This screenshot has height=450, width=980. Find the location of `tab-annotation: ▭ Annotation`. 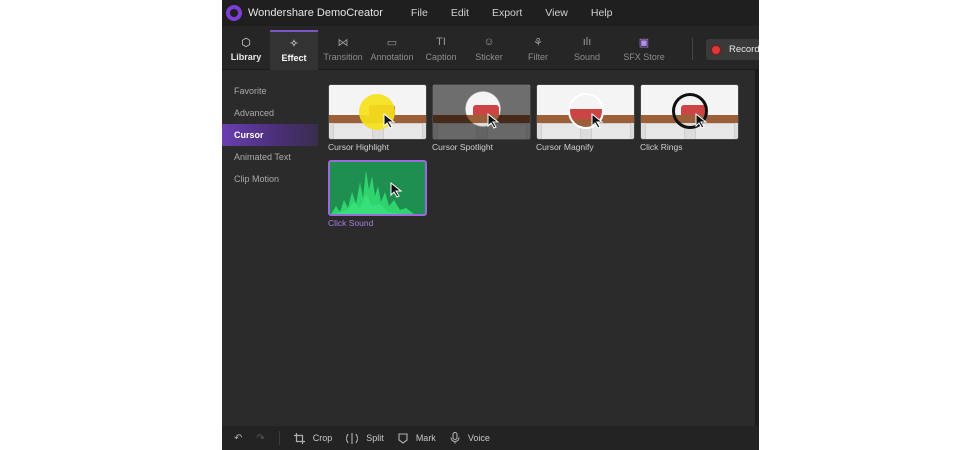

tab-annotation: ▭ Annotation is located at coordinates (392, 49).